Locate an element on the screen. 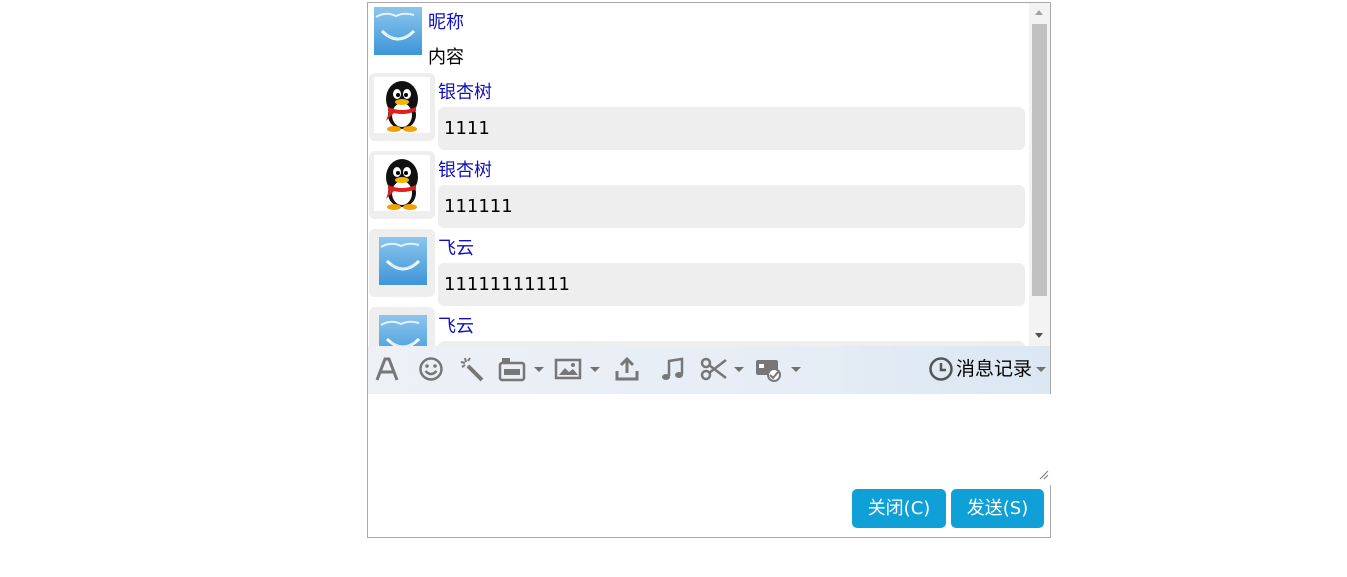 Image resolution: width=1347 pixels, height=577 pixels. clock-icon is located at coordinates (941, 369).